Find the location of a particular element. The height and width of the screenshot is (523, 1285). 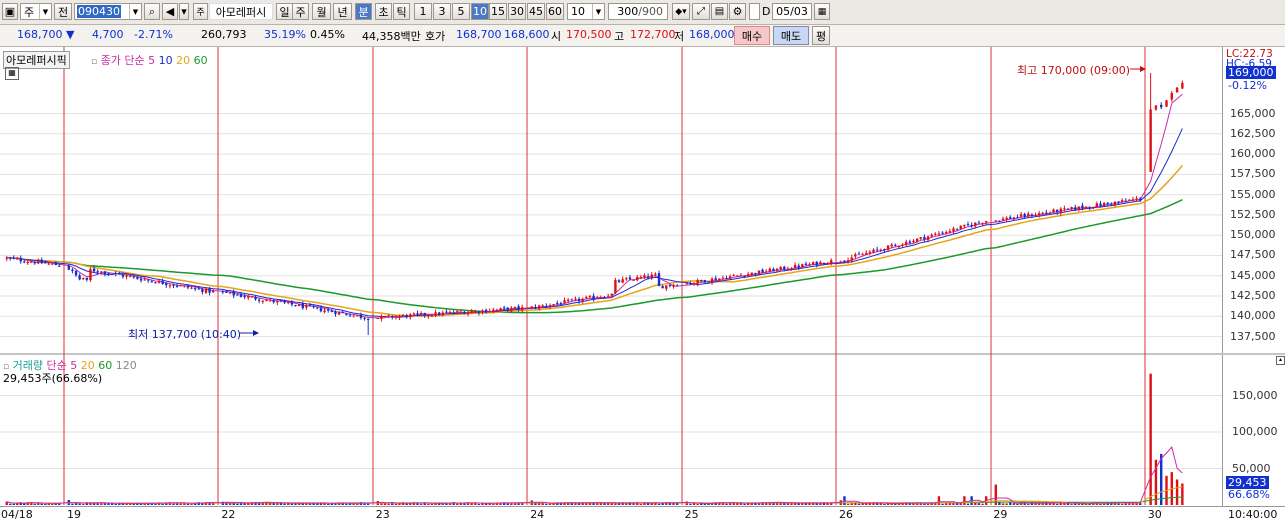

panel-collapse-icon: ▴ is located at coordinates (1280, 360).